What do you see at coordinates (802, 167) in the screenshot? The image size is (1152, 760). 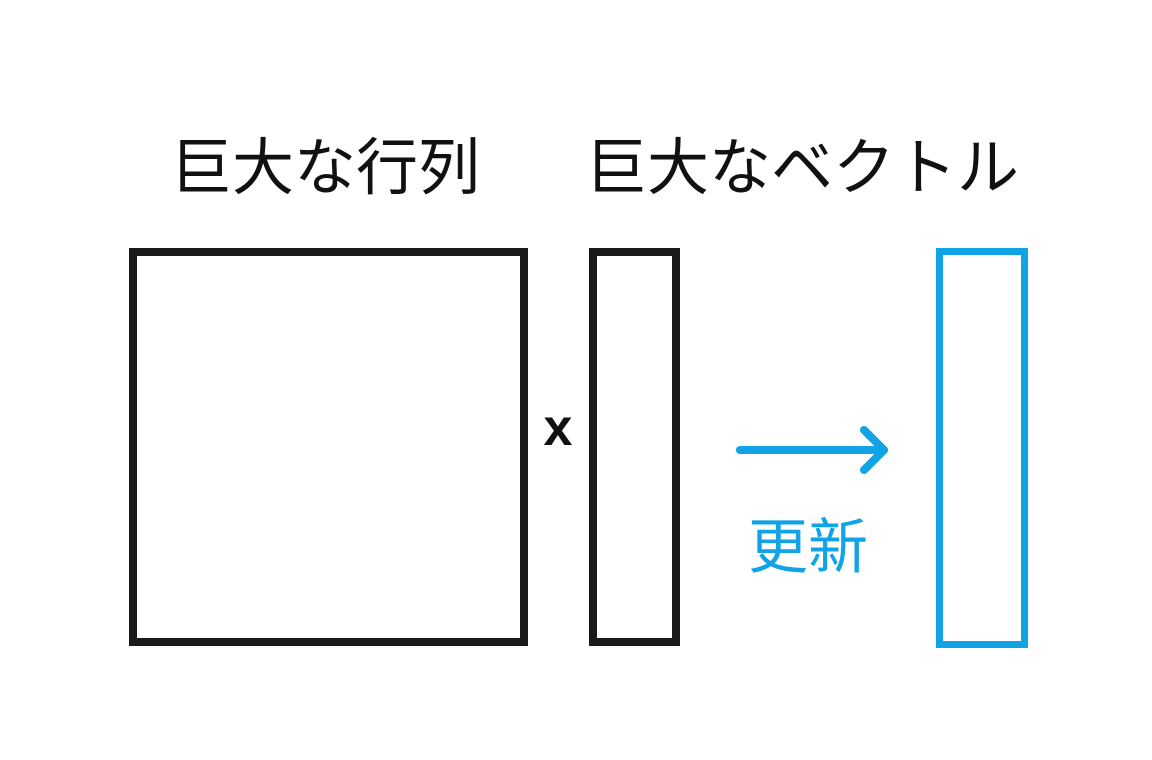 I see `vector-label: 巨大なベクトル` at bounding box center [802, 167].